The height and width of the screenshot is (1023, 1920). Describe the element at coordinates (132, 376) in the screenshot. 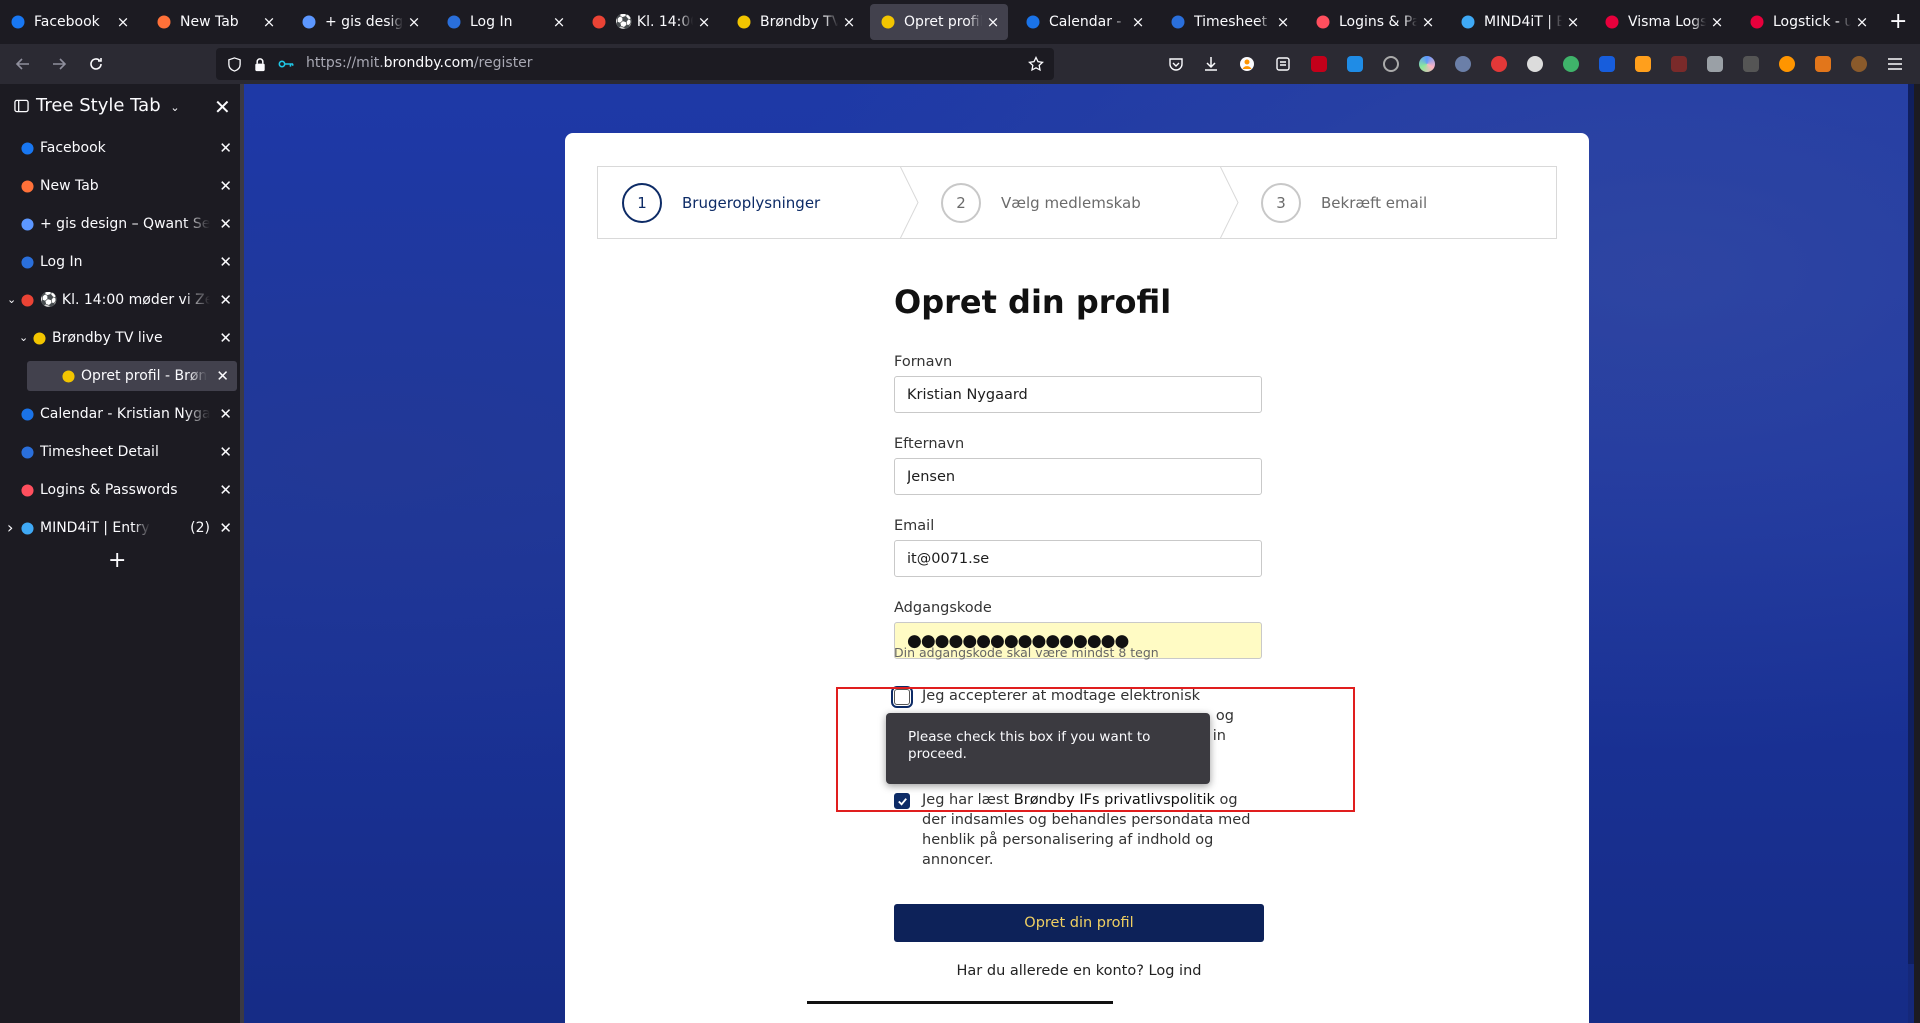

I see `sidebar-tab-item: Opret profil - Brøndby ✕` at that location.